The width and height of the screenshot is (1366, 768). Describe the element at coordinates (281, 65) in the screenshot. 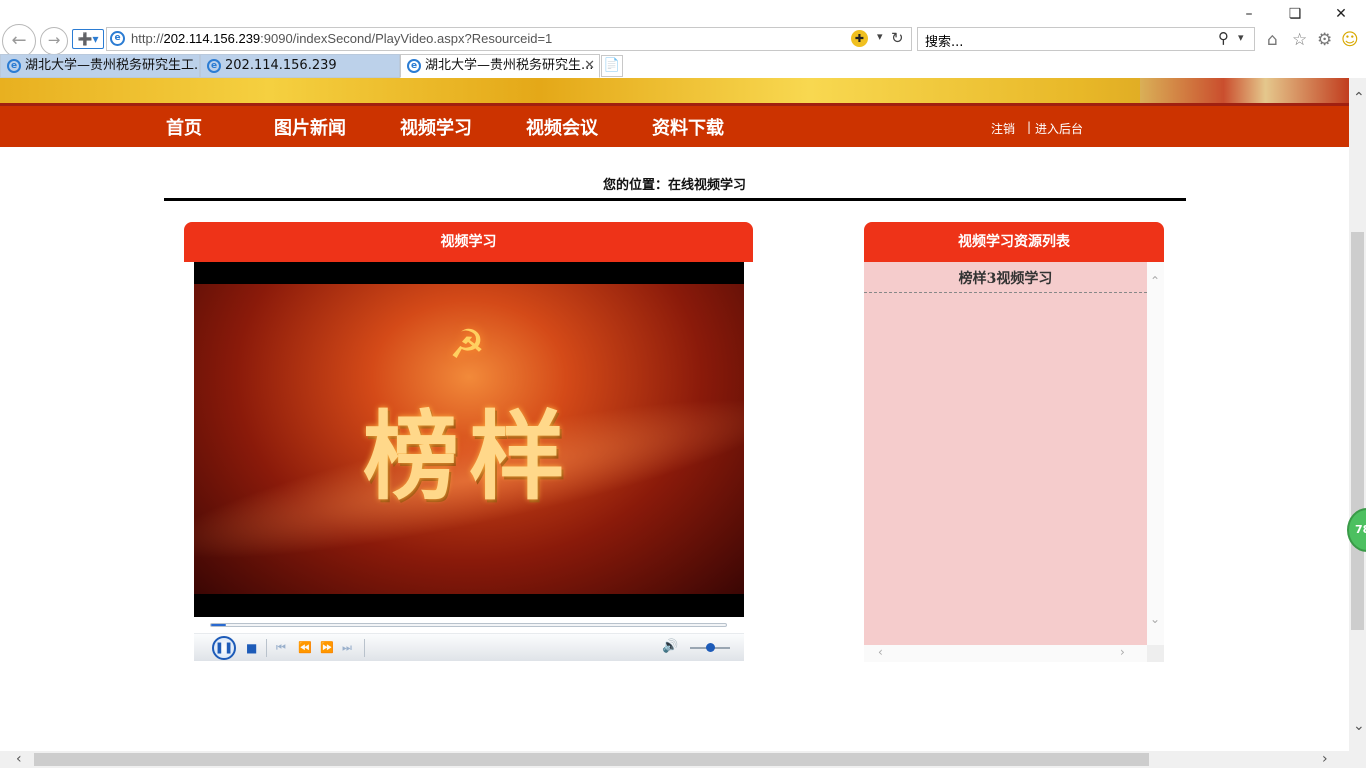

I see `tab-label: 202.114.156.239` at that location.